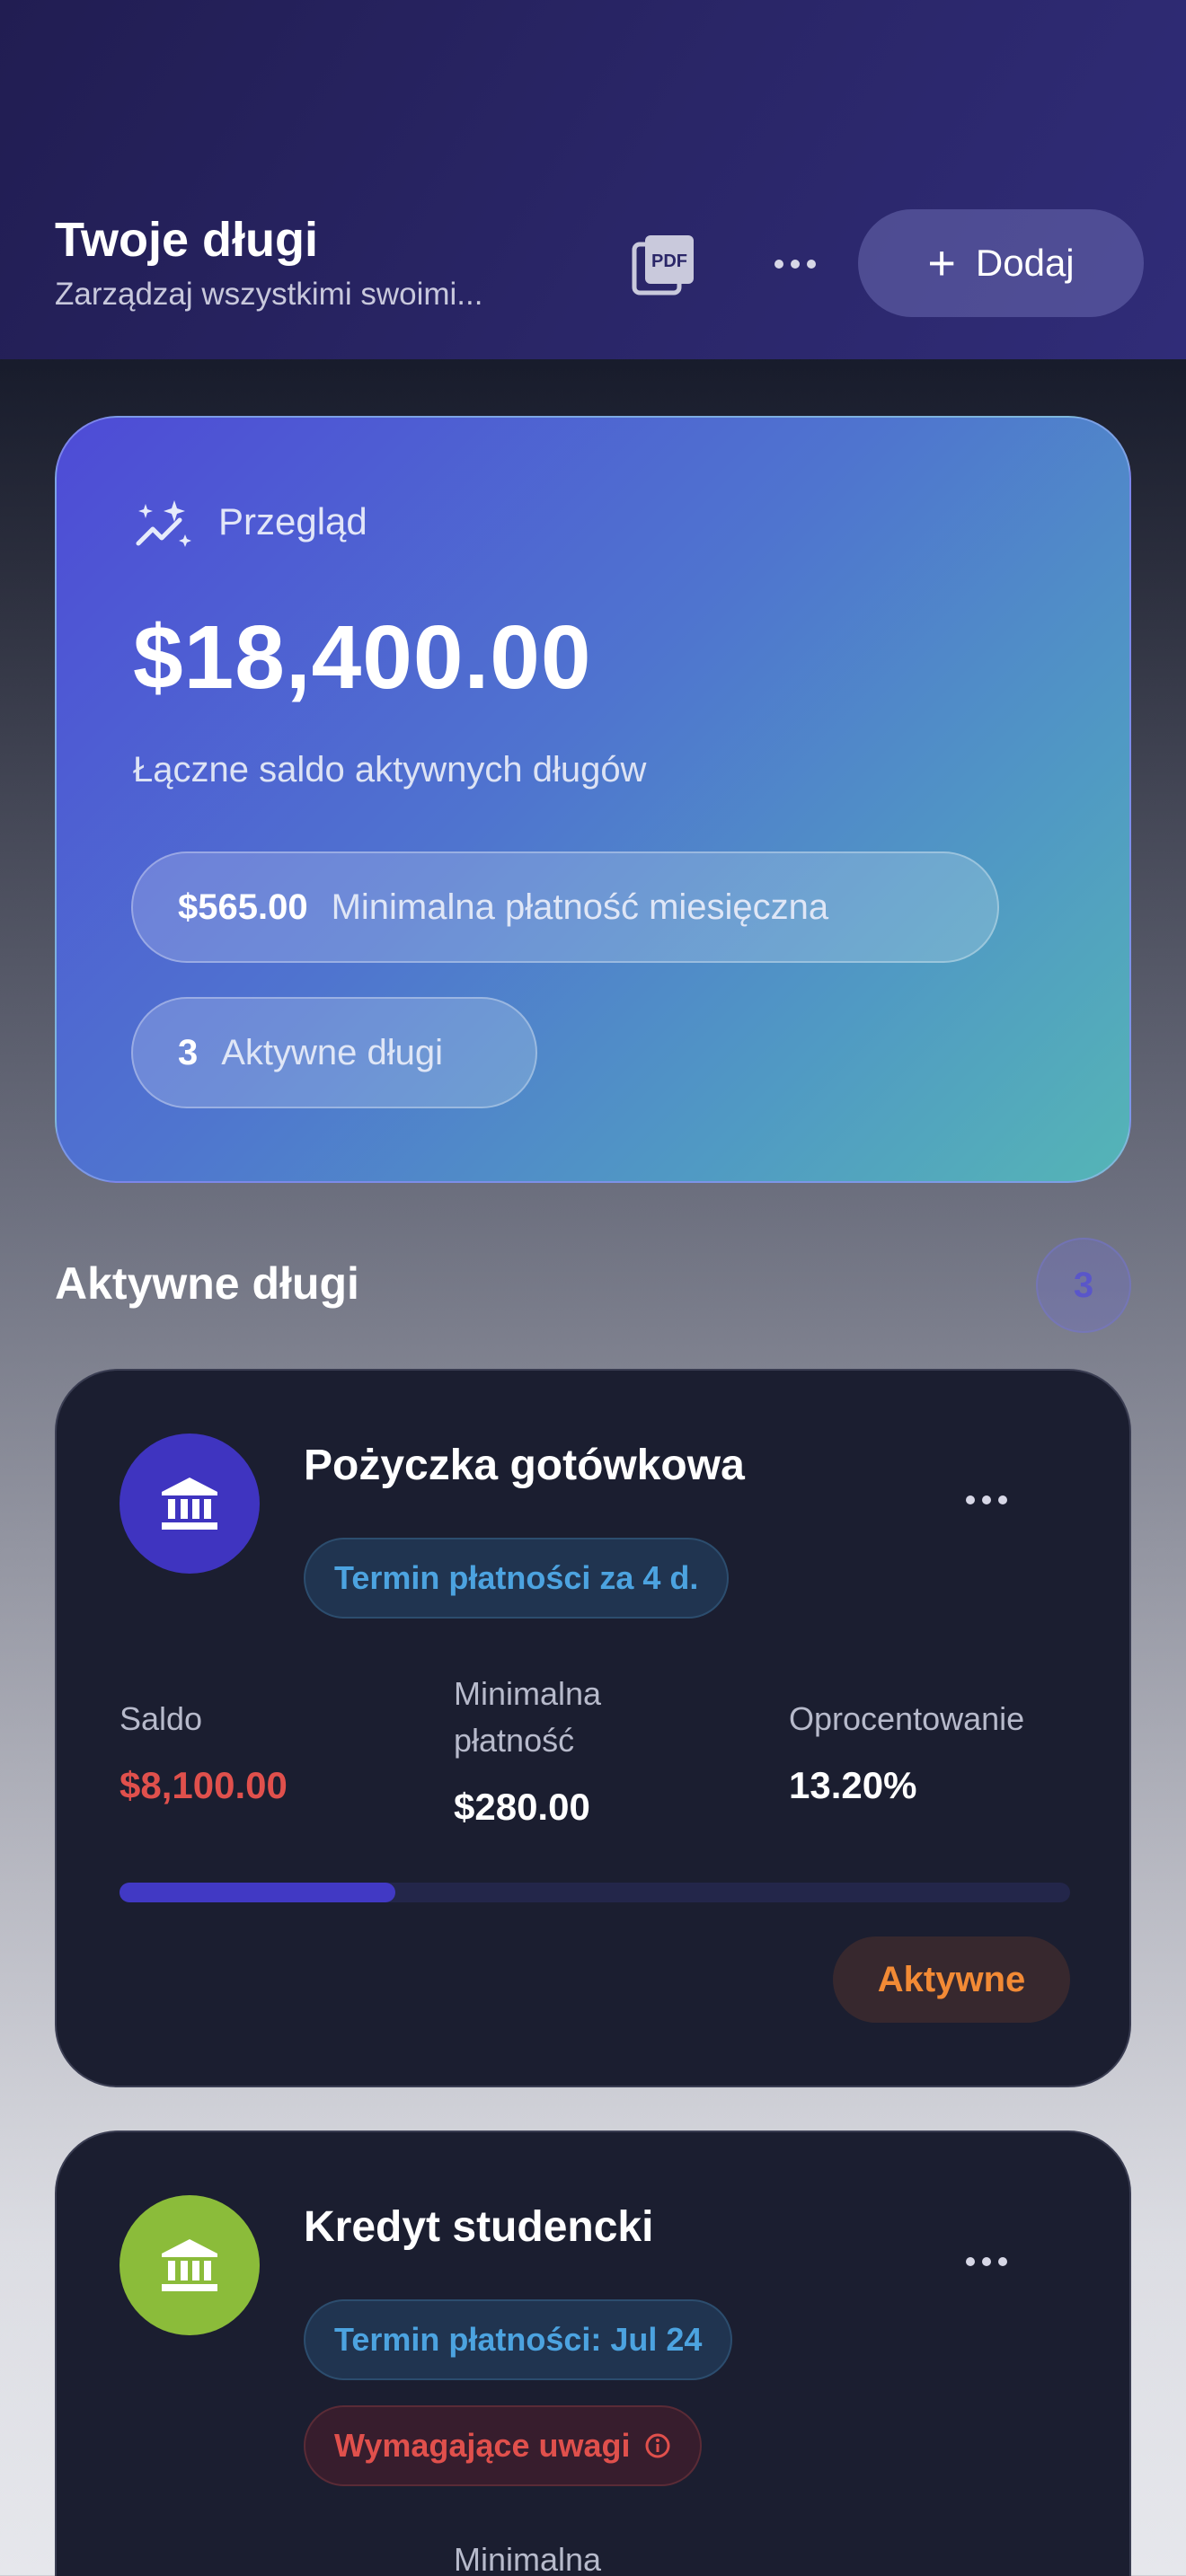 The image size is (1186, 2576). I want to click on due-date-badge: Termin płatności za 4 d., so click(517, 1578).